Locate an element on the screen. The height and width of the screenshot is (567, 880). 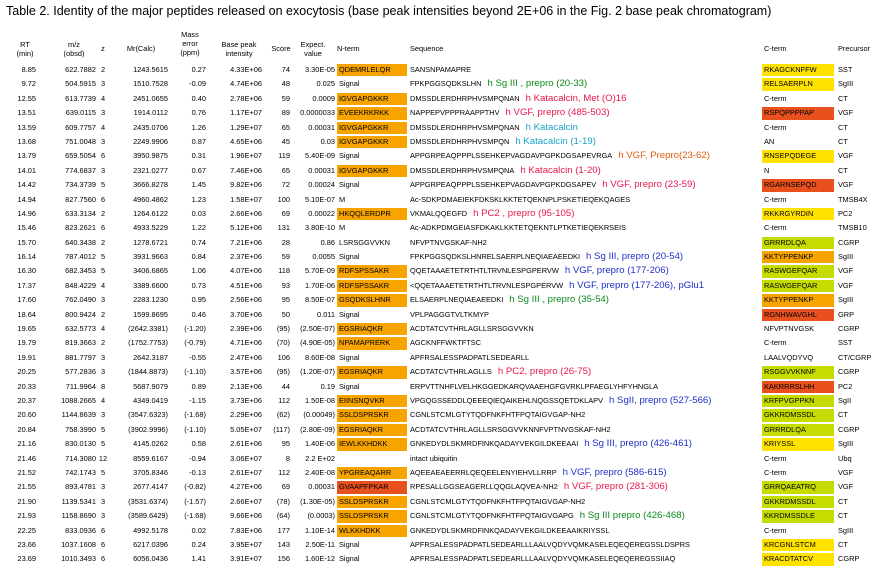
mz-cell: 622.7882 is located at coordinates (80, 69).